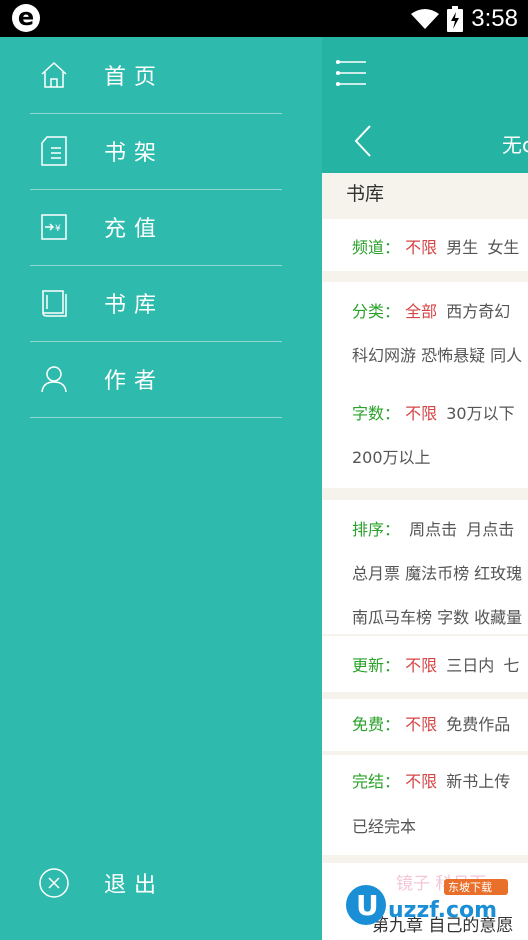 This screenshot has height=940, width=528. Describe the element at coordinates (437, 354) in the screenshot. I see `filter-option-line: 科幻网游 恐怖悬疑 同人` at that location.